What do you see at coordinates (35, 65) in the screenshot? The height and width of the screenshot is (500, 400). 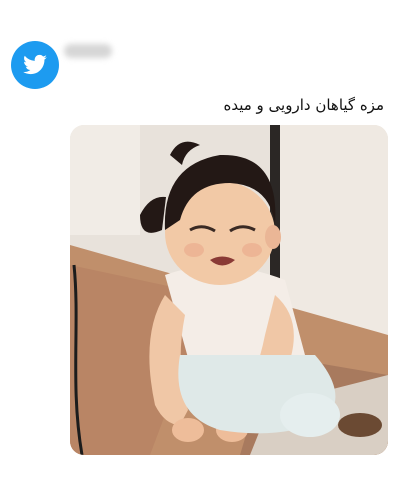 I see `twitter-bird-icon` at bounding box center [35, 65].